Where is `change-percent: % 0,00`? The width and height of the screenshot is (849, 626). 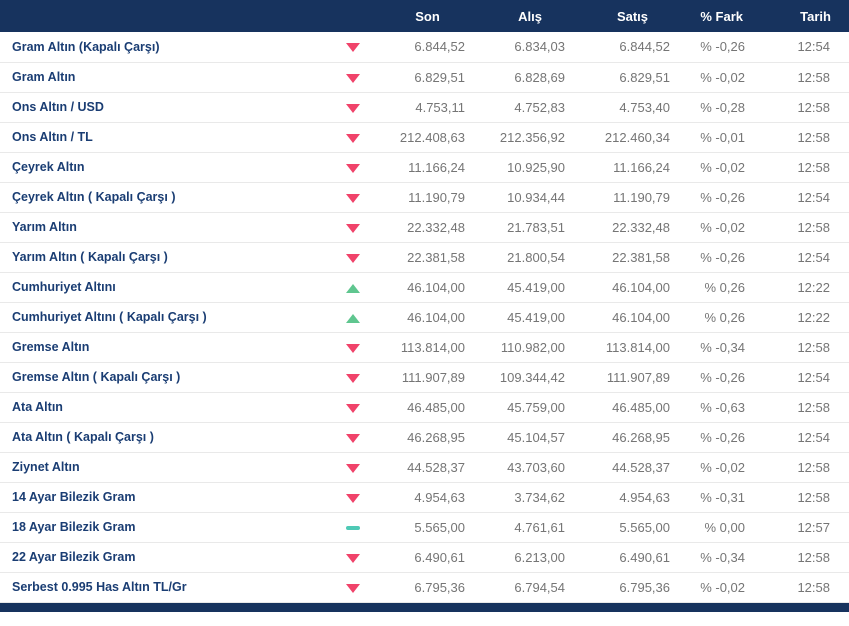
change-percent: % 0,00 is located at coordinates (723, 527).